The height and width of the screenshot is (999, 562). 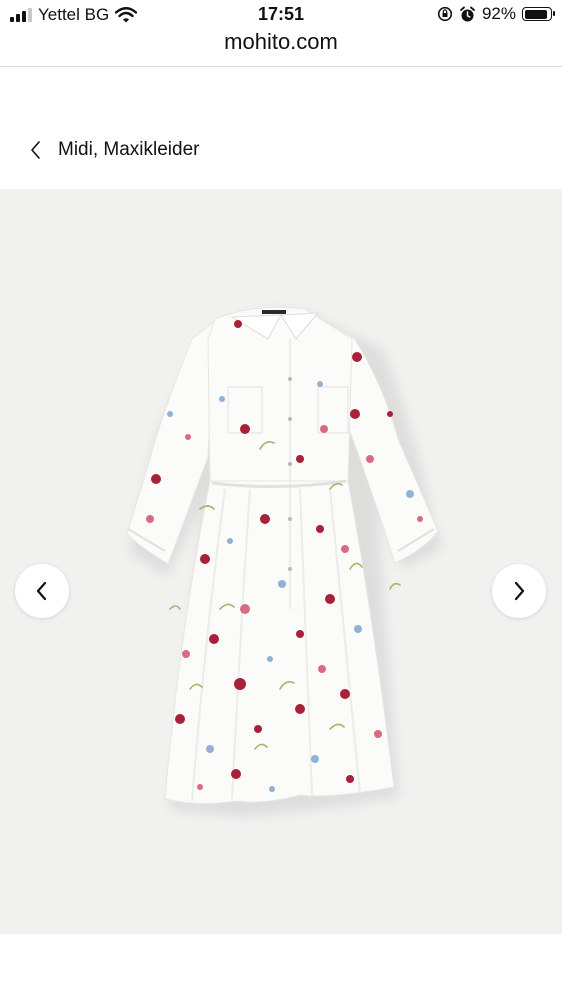 What do you see at coordinates (281, 66) in the screenshot?
I see `header-divider` at bounding box center [281, 66].